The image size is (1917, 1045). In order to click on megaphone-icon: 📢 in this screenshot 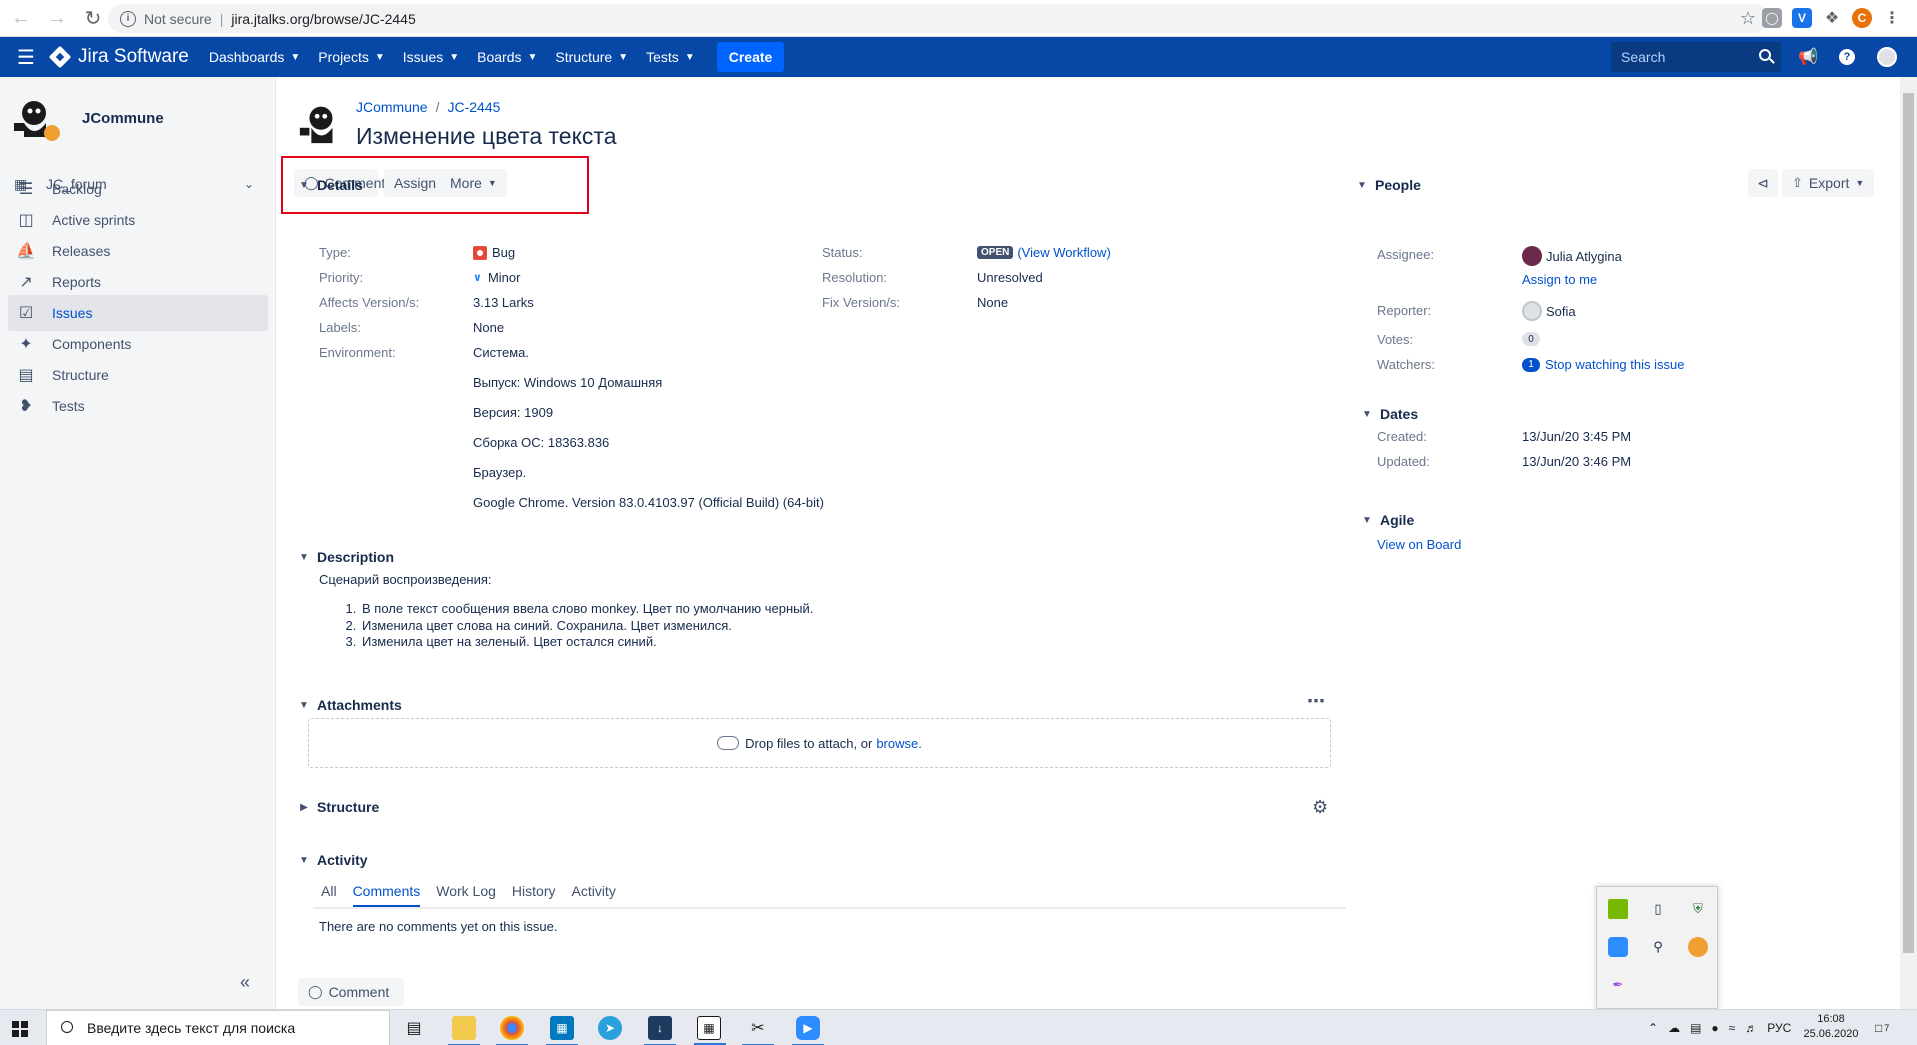, I will do `click(1808, 57)`.